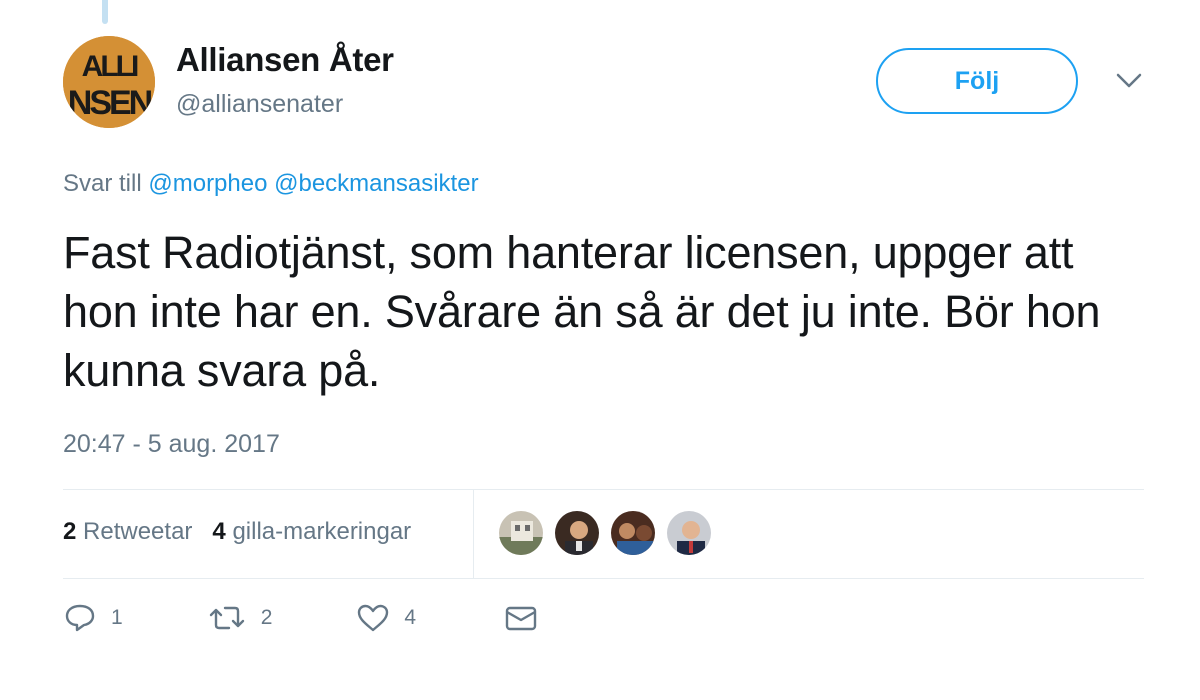 The width and height of the screenshot is (1200, 700). Describe the element at coordinates (605, 533) in the screenshot. I see `likers-avatars` at that location.